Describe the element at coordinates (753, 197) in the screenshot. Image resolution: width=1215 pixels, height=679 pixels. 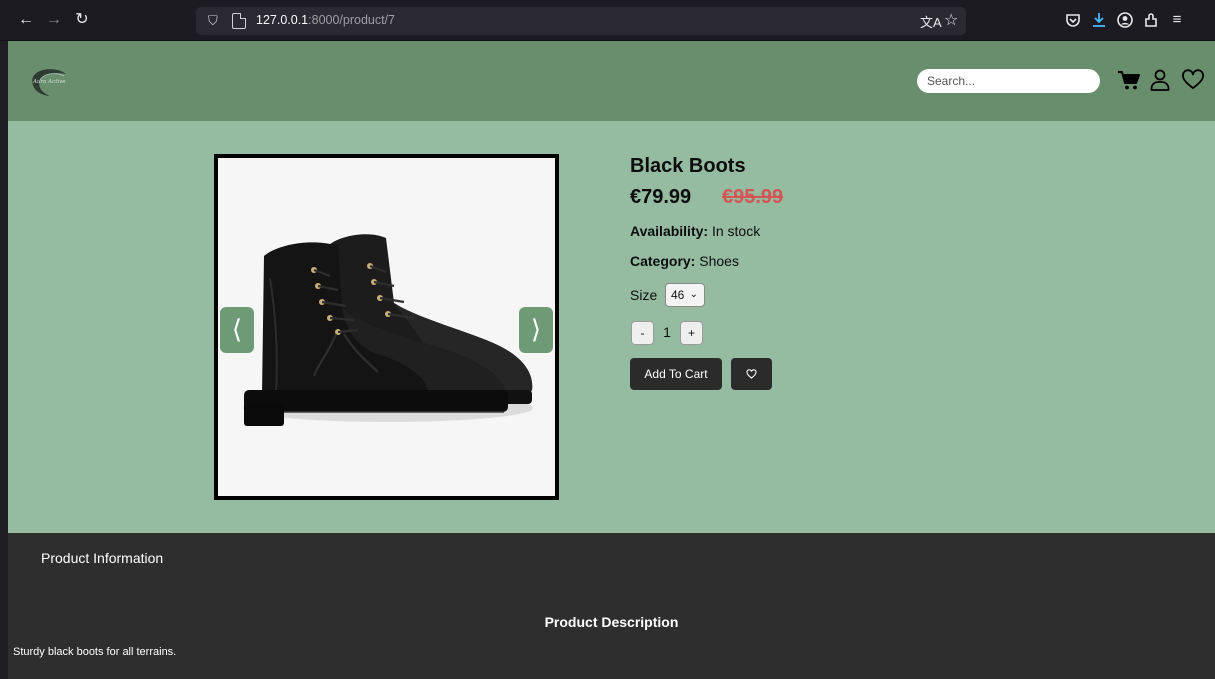
I see `product-old-price: €95.99` at that location.